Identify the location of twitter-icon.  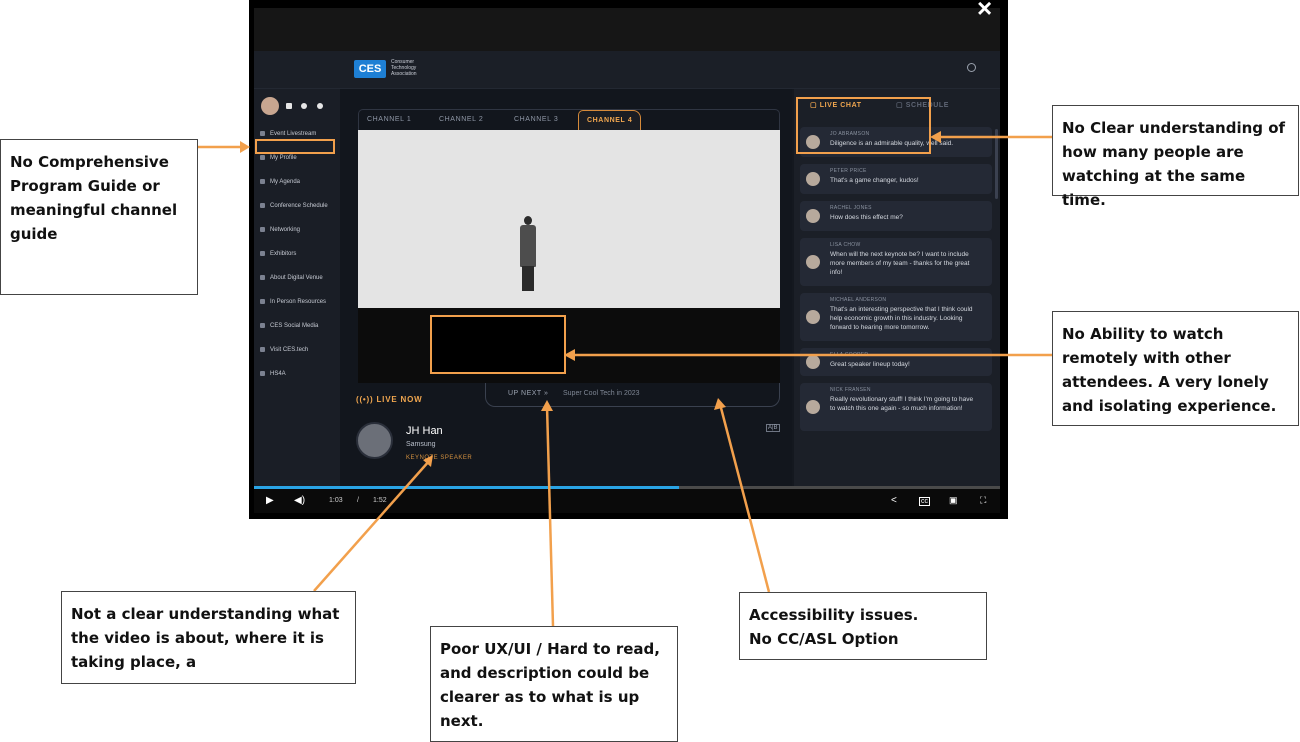
(262, 325).